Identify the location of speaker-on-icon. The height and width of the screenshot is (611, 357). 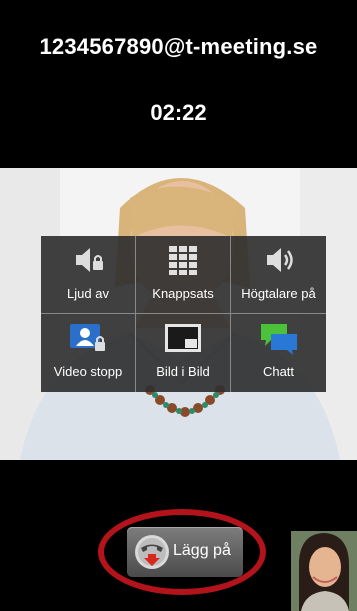
(278, 260).